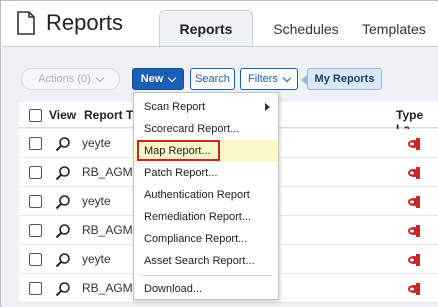 This screenshot has width=438, height=307. Describe the element at coordinates (206, 275) in the screenshot. I see `menu-divider` at that location.